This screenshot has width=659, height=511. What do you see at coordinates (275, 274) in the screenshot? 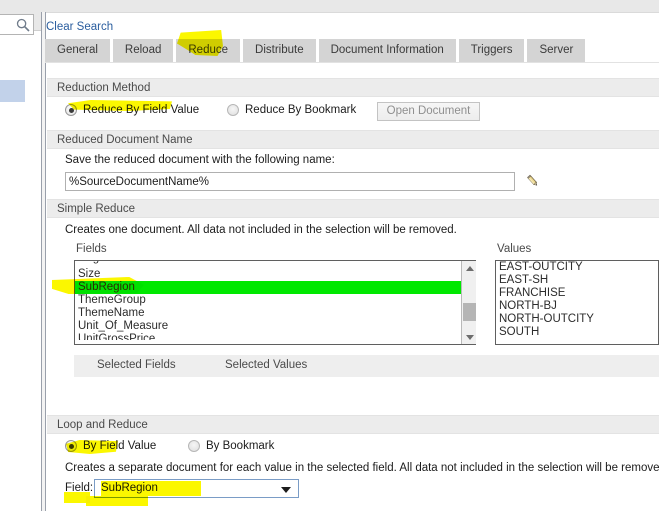
I see `list-item: Size` at bounding box center [275, 274].